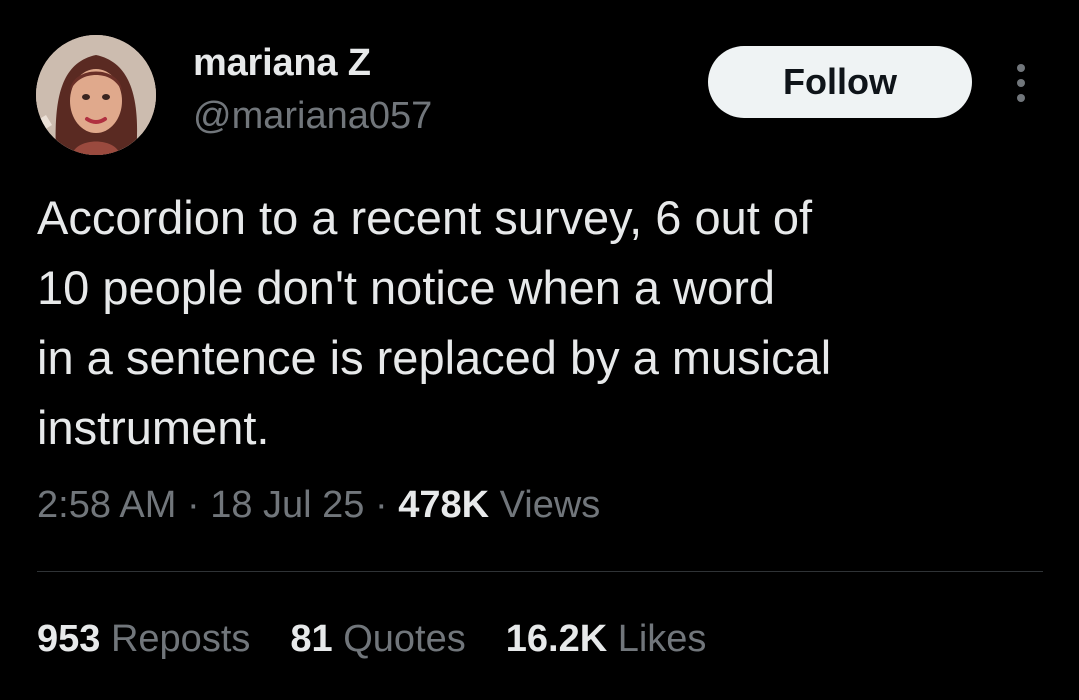 The height and width of the screenshot is (700, 1079). Describe the element at coordinates (282, 63) in the screenshot. I see `display-name: mariana Z` at that location.